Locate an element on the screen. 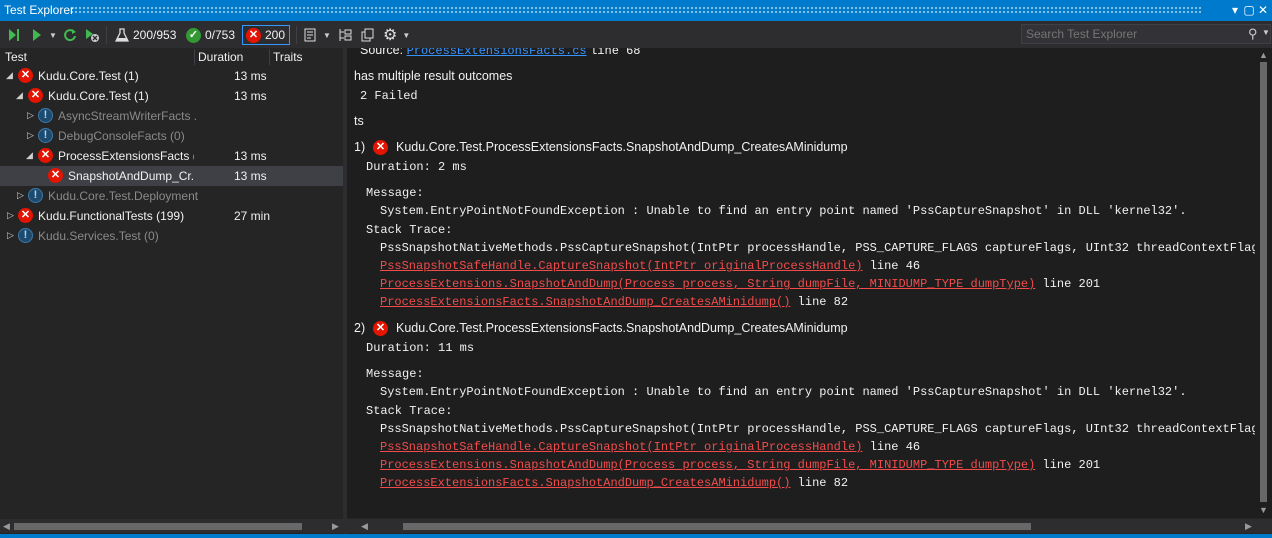  refresh-button is located at coordinates (70, 35).